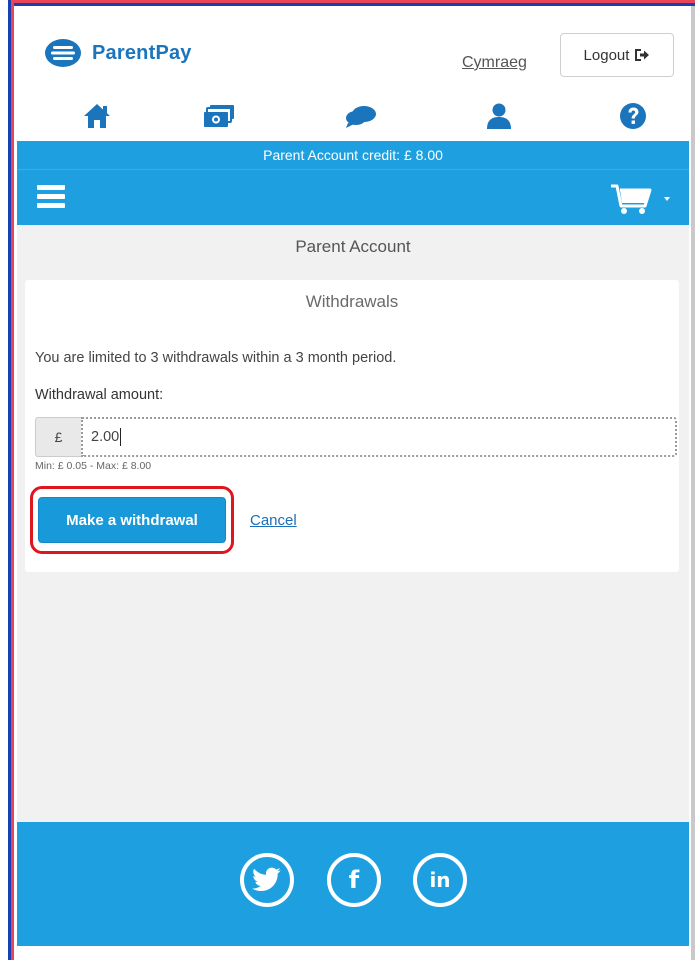  I want to click on site-header: ParentPay Cymraeg Logout, so click(353, 74).